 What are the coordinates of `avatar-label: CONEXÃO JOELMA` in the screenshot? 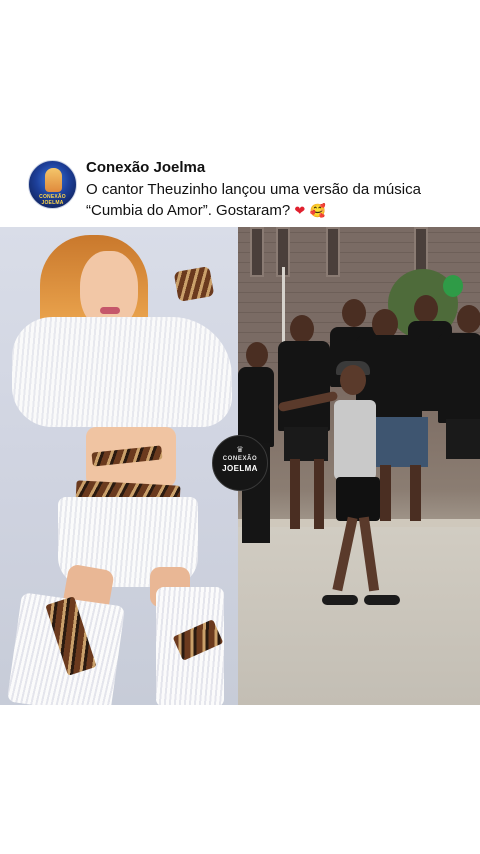 It's located at (52, 200).